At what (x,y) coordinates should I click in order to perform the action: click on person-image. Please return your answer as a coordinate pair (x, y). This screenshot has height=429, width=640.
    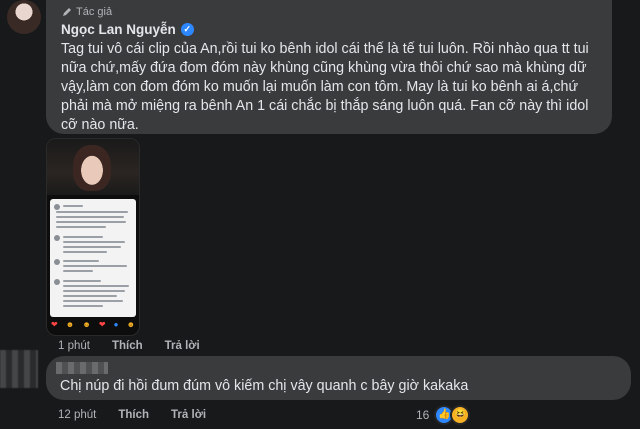
    Looking at the image, I should click on (92, 168).